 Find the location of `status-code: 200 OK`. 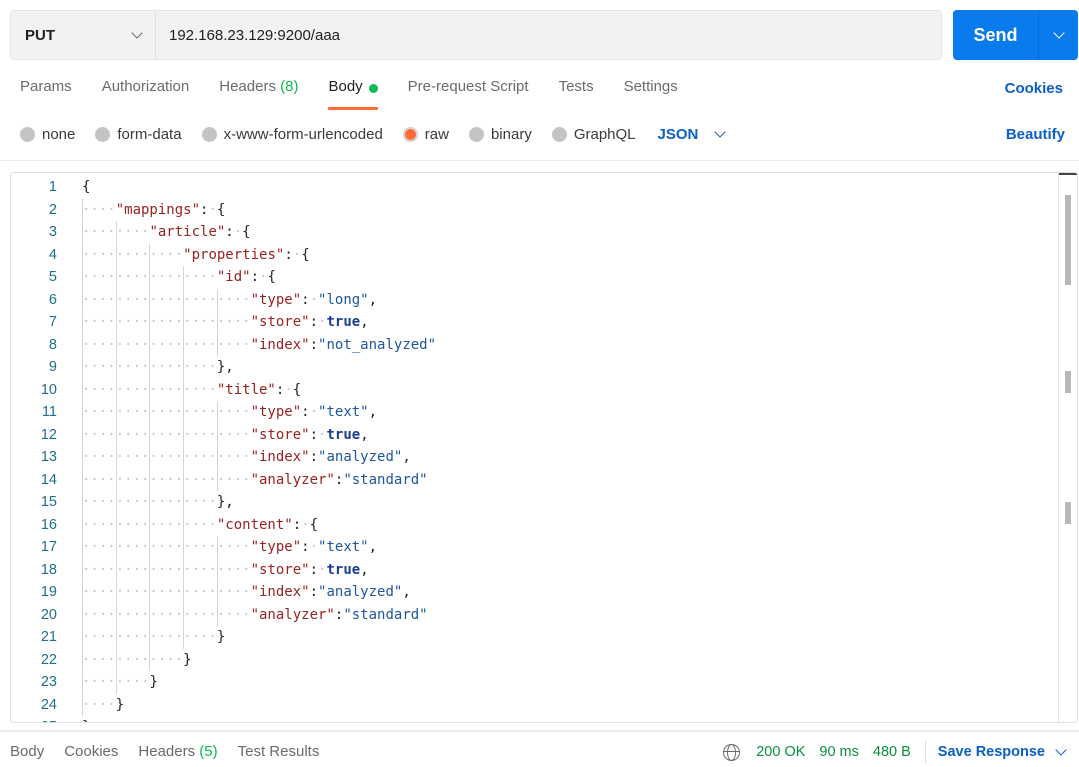

status-code: 200 OK is located at coordinates (780, 752).